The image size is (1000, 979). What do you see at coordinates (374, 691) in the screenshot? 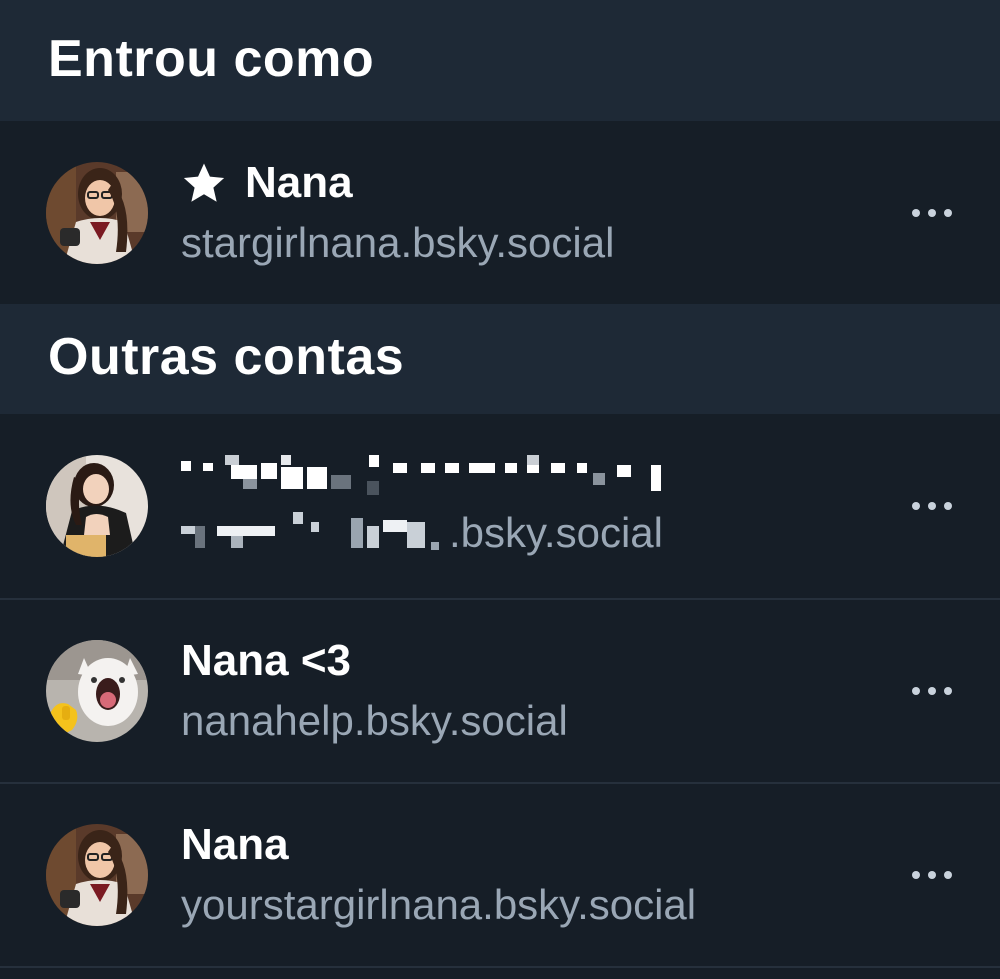
I see `account-text: Nana <3 nanahelp.bsky.social` at bounding box center [374, 691].